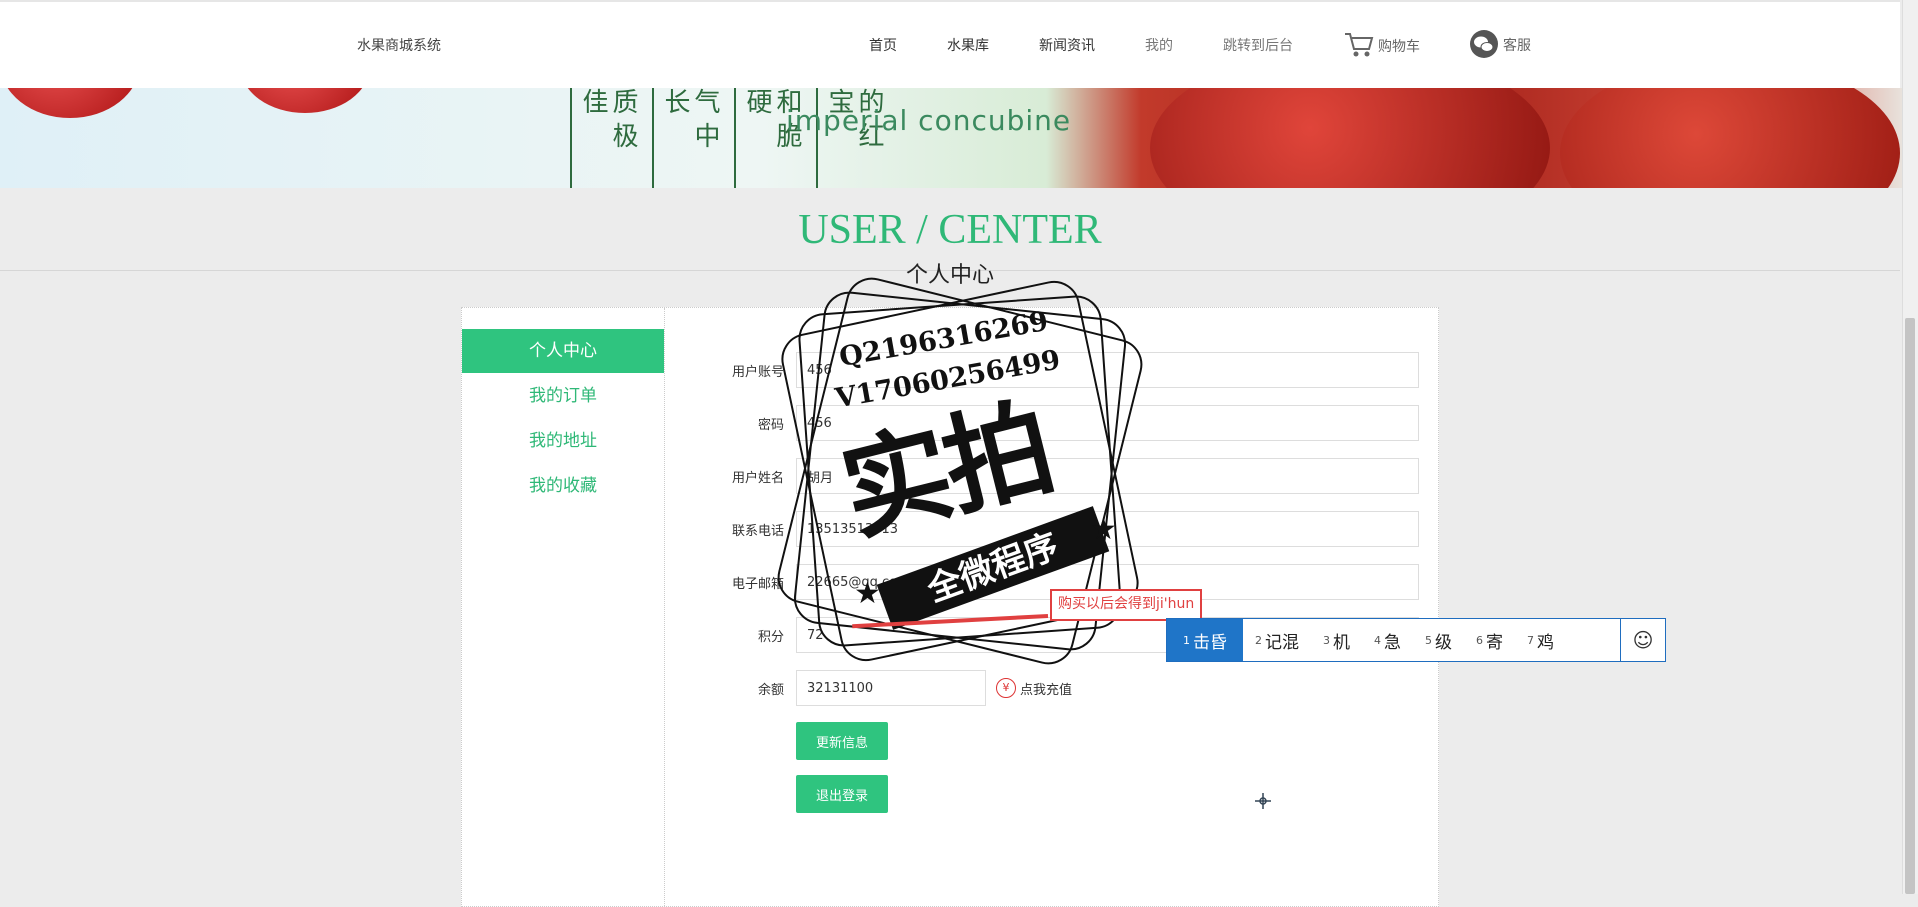  Describe the element at coordinates (563, 441) in the screenshot. I see `sidebar-item-addresses: 我的地址` at that location.